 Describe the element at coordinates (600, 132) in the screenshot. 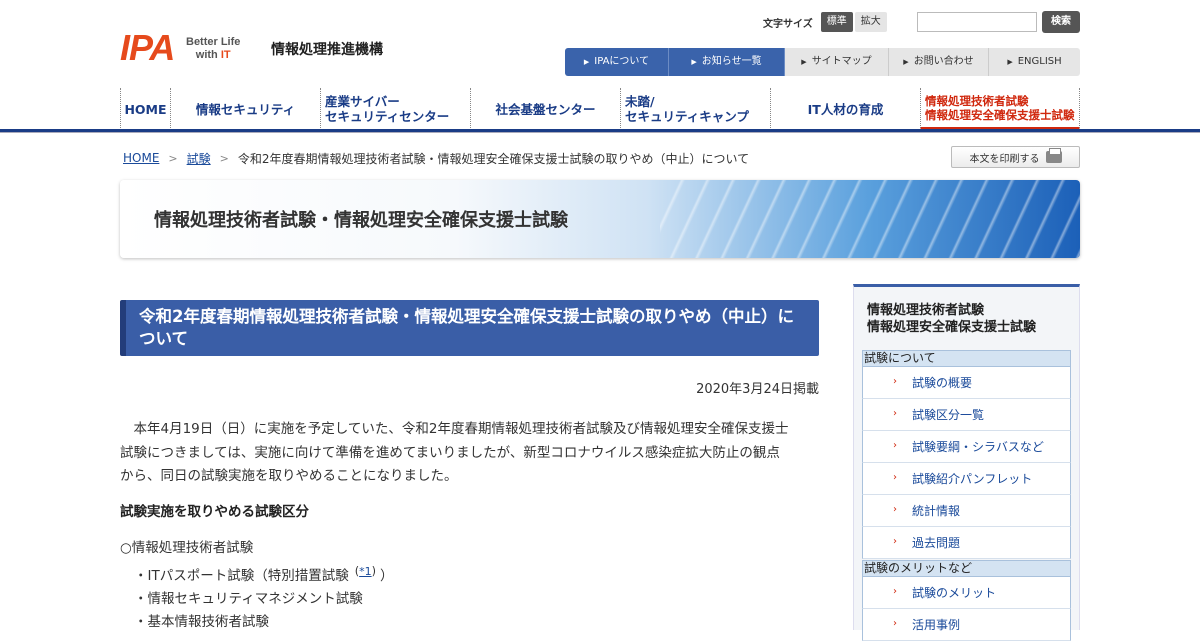

I see `nav-underline-thin` at that location.